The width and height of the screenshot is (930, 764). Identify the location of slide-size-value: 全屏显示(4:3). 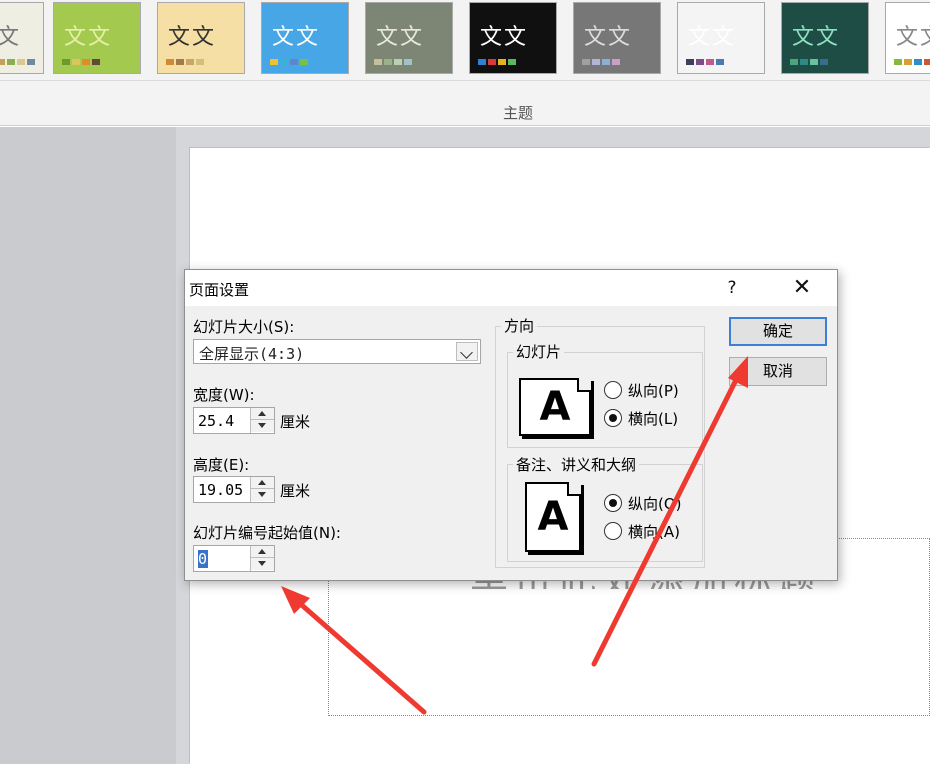
(252, 354).